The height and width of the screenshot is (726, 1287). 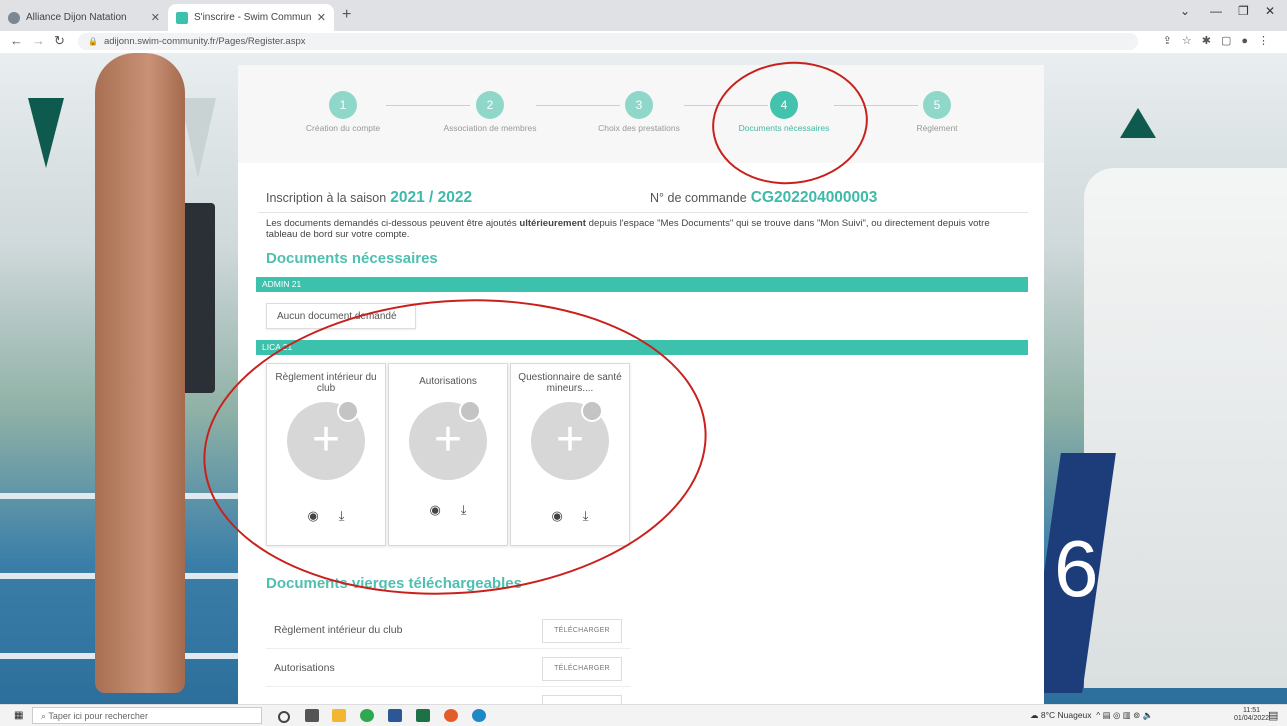 What do you see at coordinates (639, 128) in the screenshot?
I see `step-label: Choix des prestations` at bounding box center [639, 128].